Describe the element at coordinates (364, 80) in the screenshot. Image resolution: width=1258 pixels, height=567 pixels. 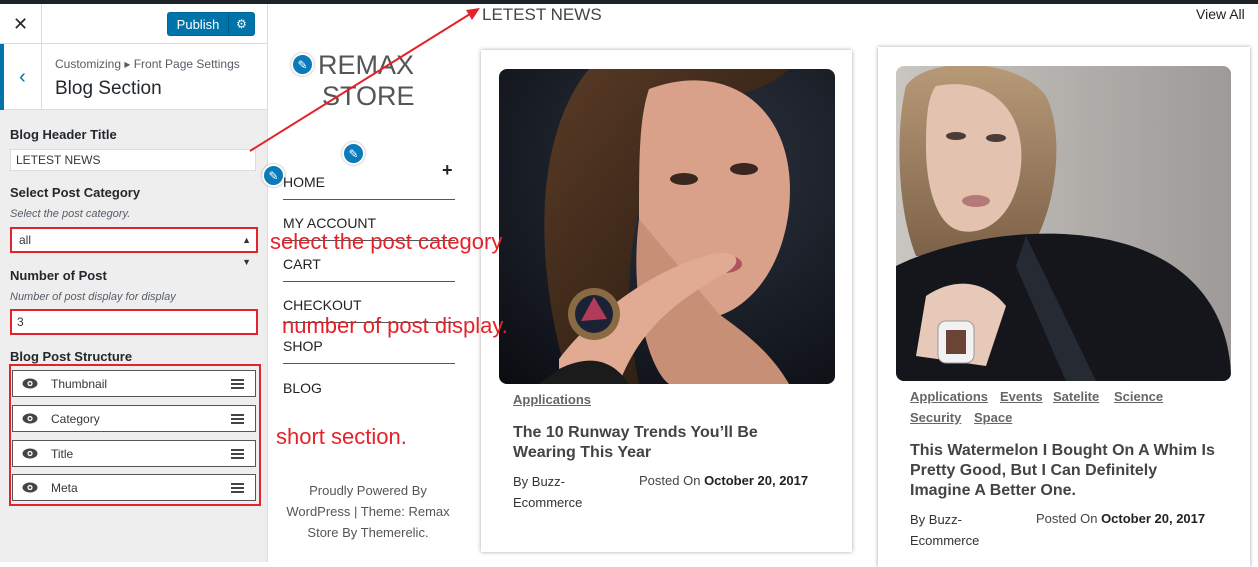
I see `annotation-arrow` at that location.